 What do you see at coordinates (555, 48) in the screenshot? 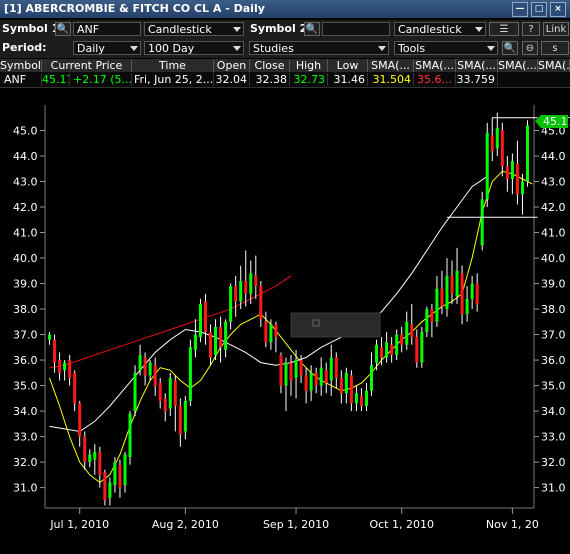
I see `scroll-button: s` at bounding box center [555, 48].